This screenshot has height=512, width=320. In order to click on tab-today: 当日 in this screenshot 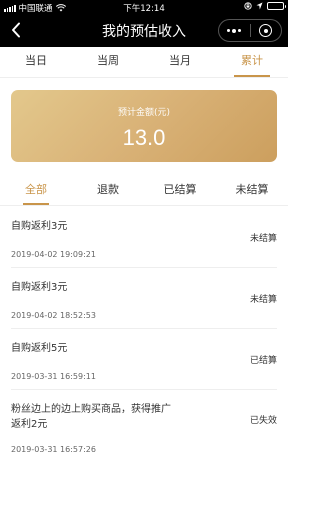, I will do `click(36, 62)`.